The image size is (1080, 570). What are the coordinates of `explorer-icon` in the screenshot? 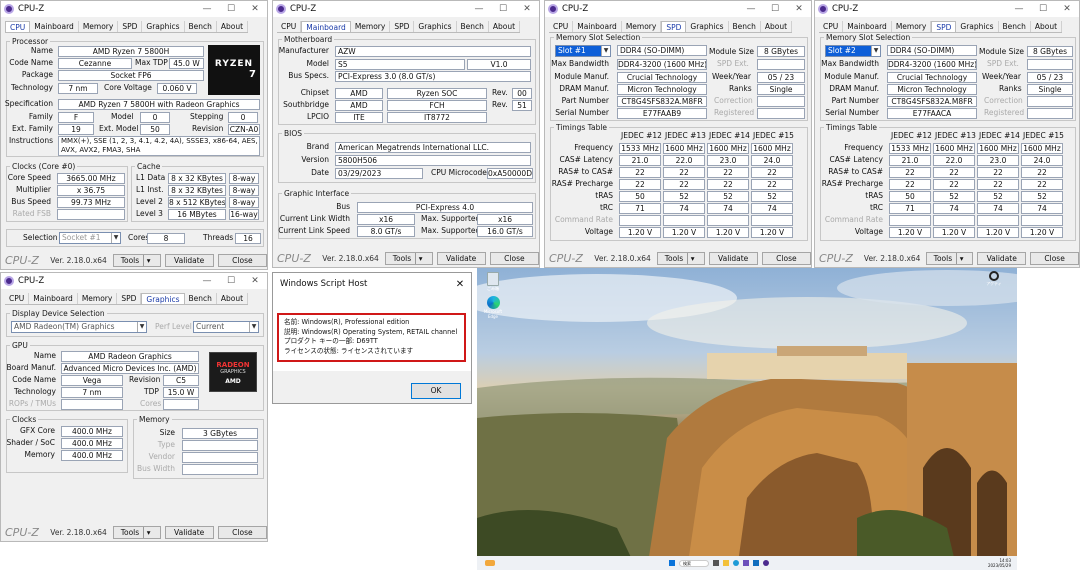 It's located at (726, 563).